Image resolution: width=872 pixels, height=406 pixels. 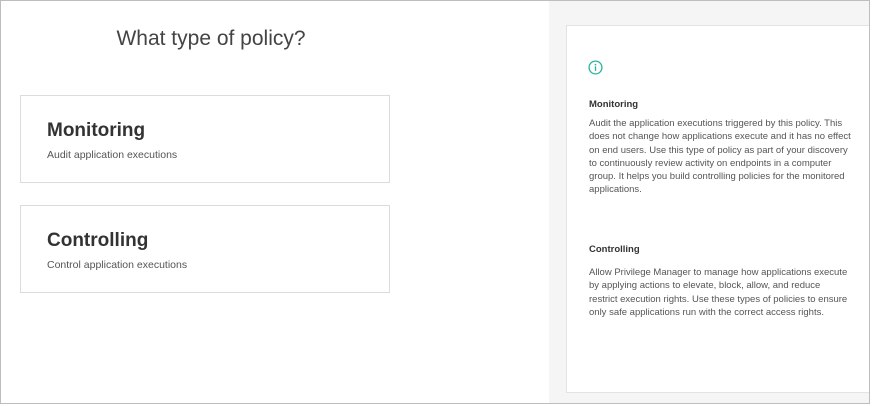 I want to click on monitoring-policy-card: Monitoring Audit application executions, so click(x=205, y=139).